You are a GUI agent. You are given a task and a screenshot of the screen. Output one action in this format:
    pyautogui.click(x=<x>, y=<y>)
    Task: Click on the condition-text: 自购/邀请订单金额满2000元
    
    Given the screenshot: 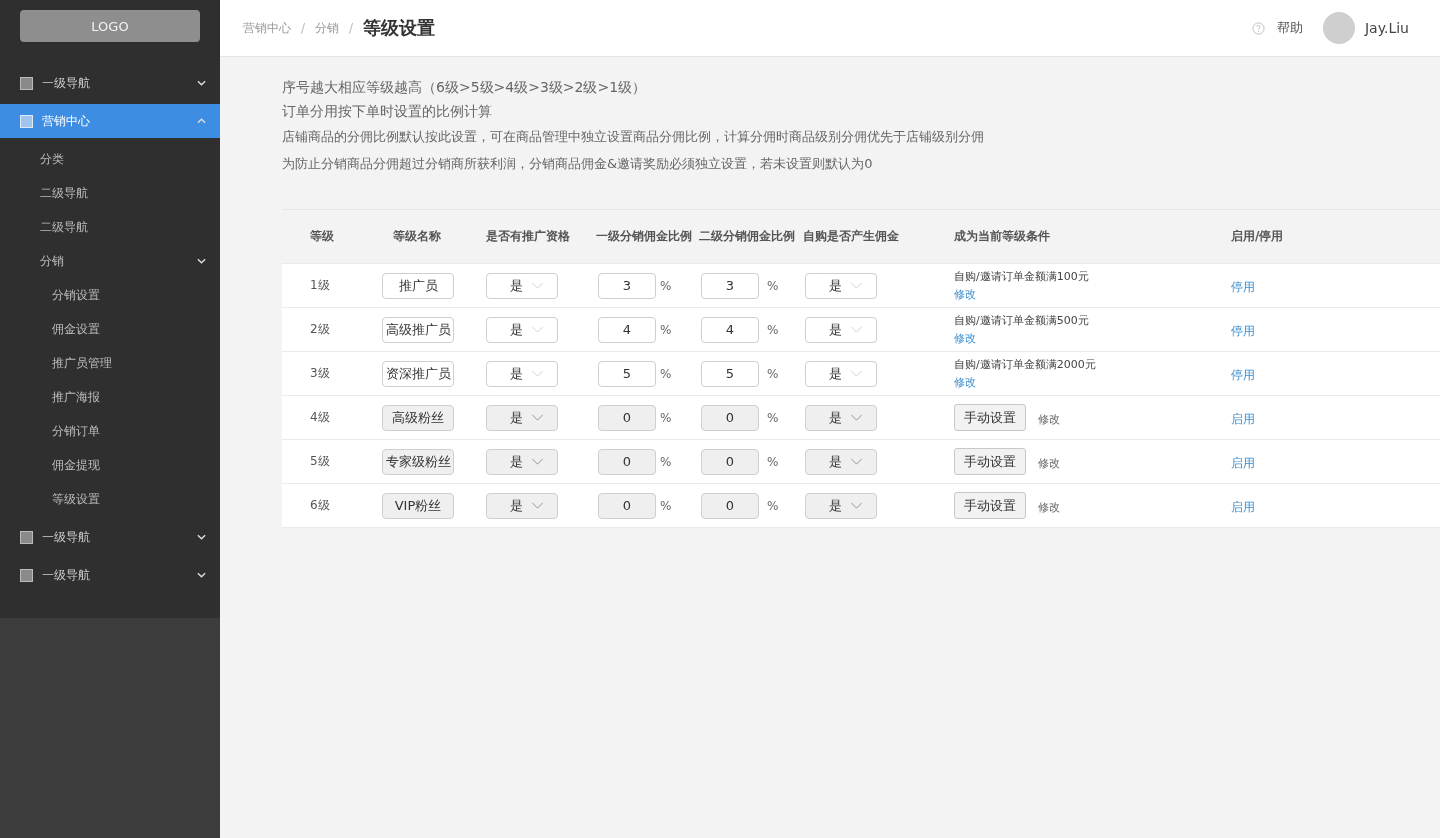 What is the action you would take?
    pyautogui.click(x=1025, y=364)
    